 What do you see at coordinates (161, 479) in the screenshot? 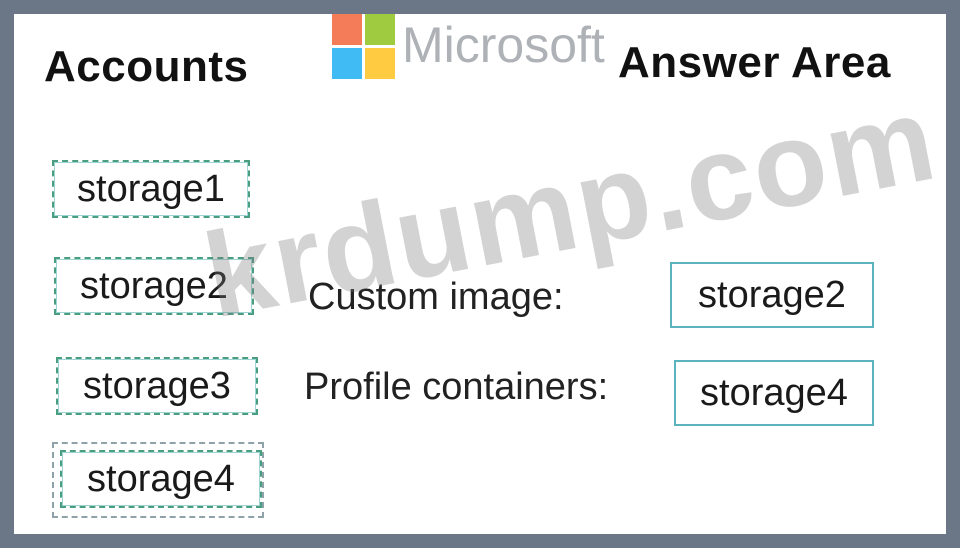
I see `account-option-storage4: storage4` at bounding box center [161, 479].